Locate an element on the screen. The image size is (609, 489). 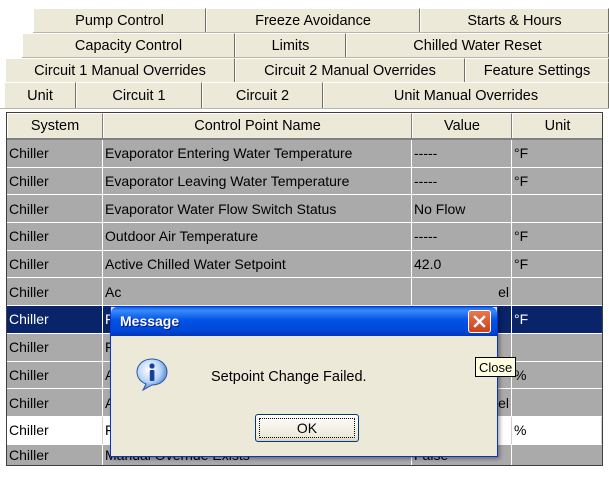
column-header-system: System is located at coordinates (55, 125).